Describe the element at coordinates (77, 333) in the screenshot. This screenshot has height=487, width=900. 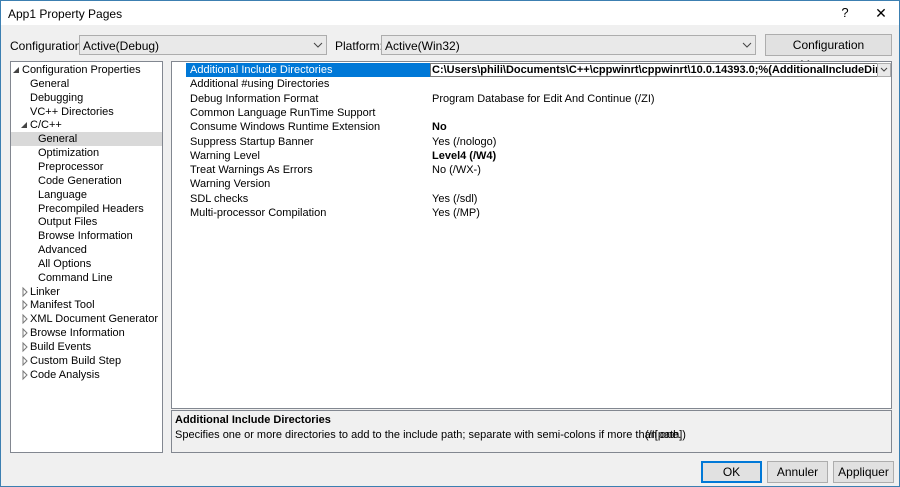
I see `tree-item-label: Browse Information` at that location.